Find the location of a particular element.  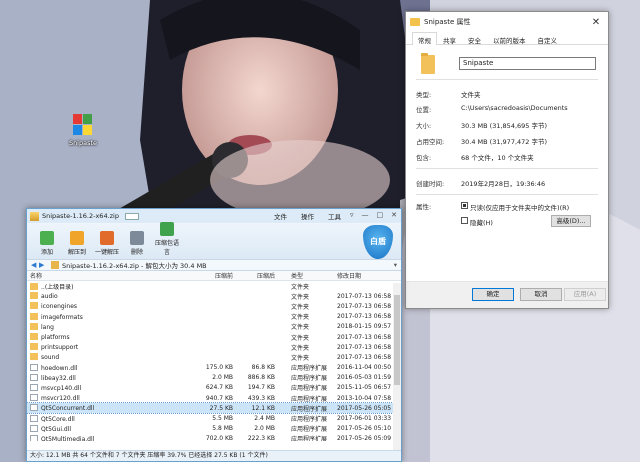

file-row: printsupport 文件夹 2017-07-13 06:58 is located at coordinates (214, 347).